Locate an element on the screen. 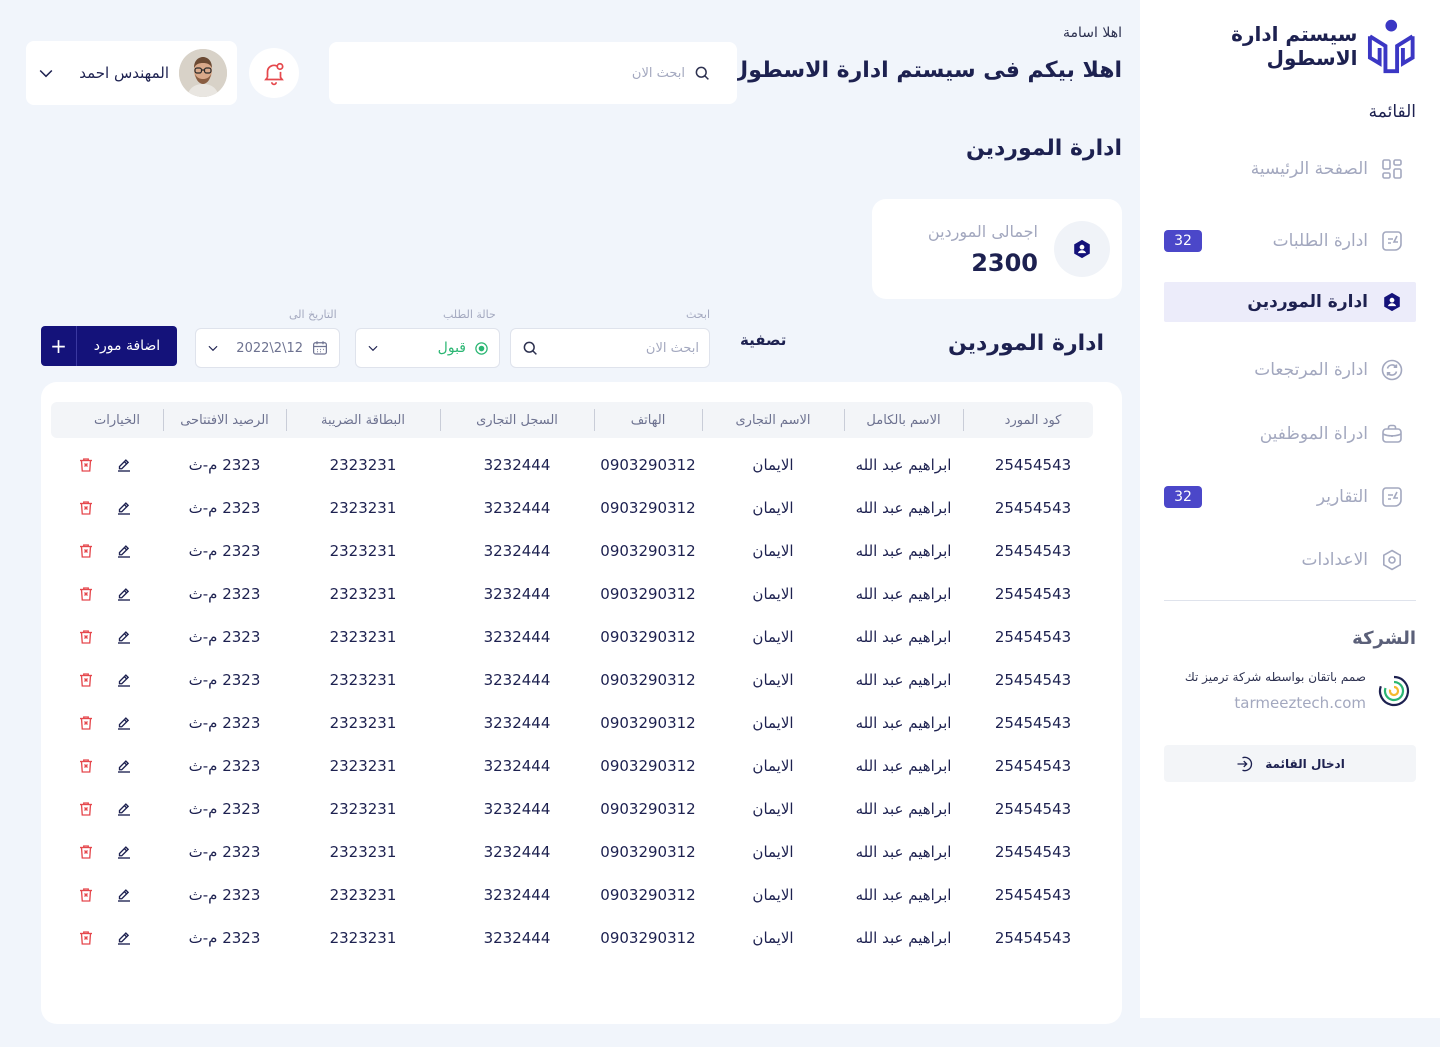  company-site-link: tarmeeztech.com is located at coordinates (1275, 703).